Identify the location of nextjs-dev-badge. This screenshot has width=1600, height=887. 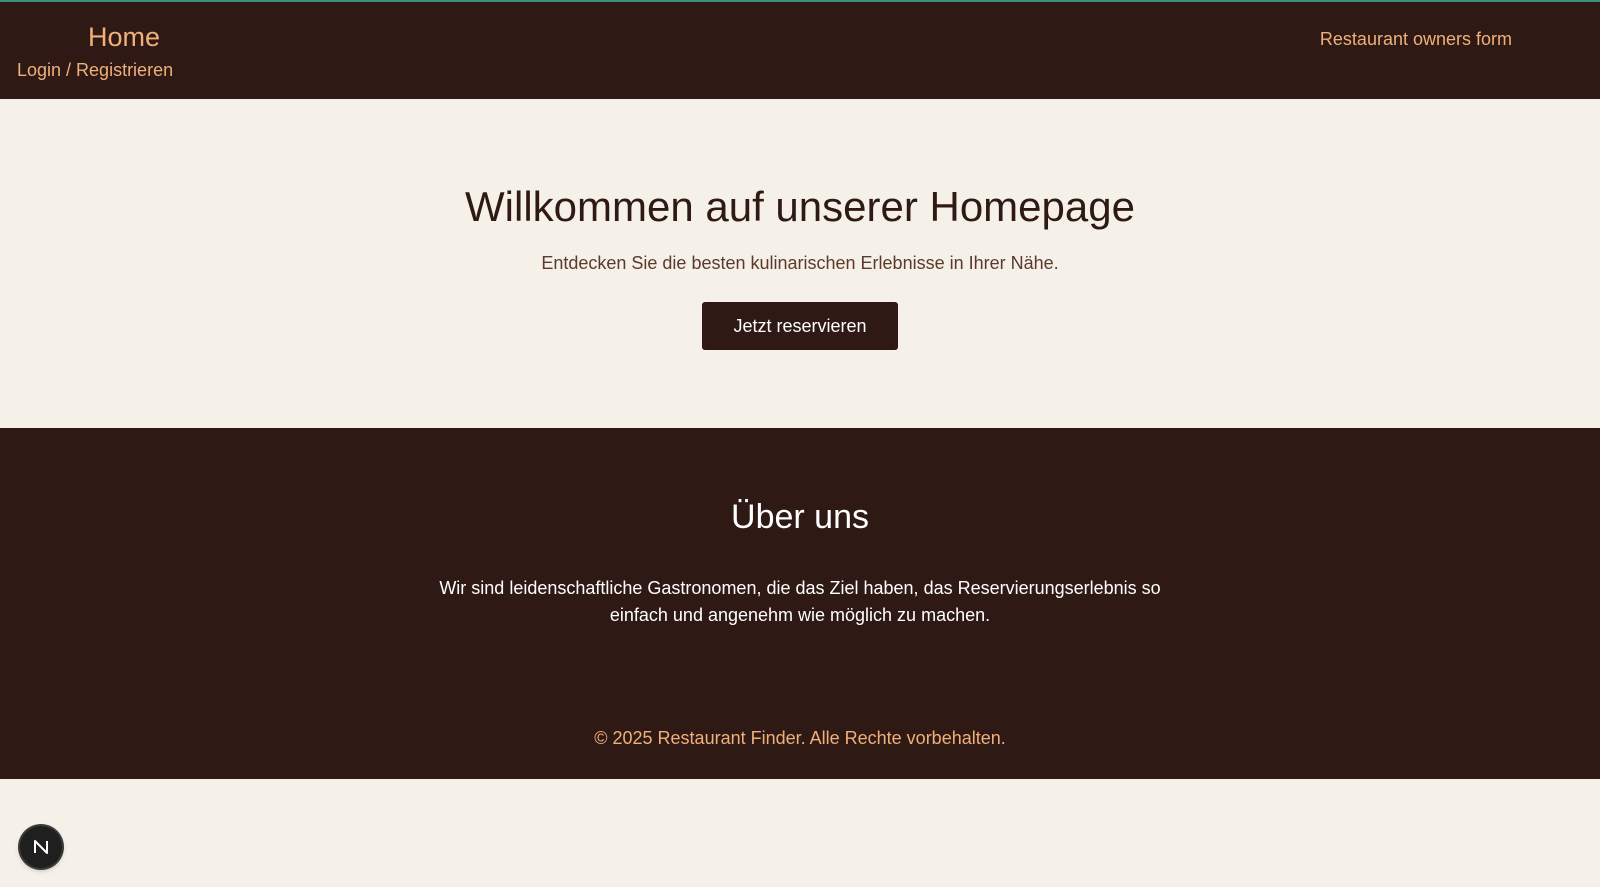
(41, 847).